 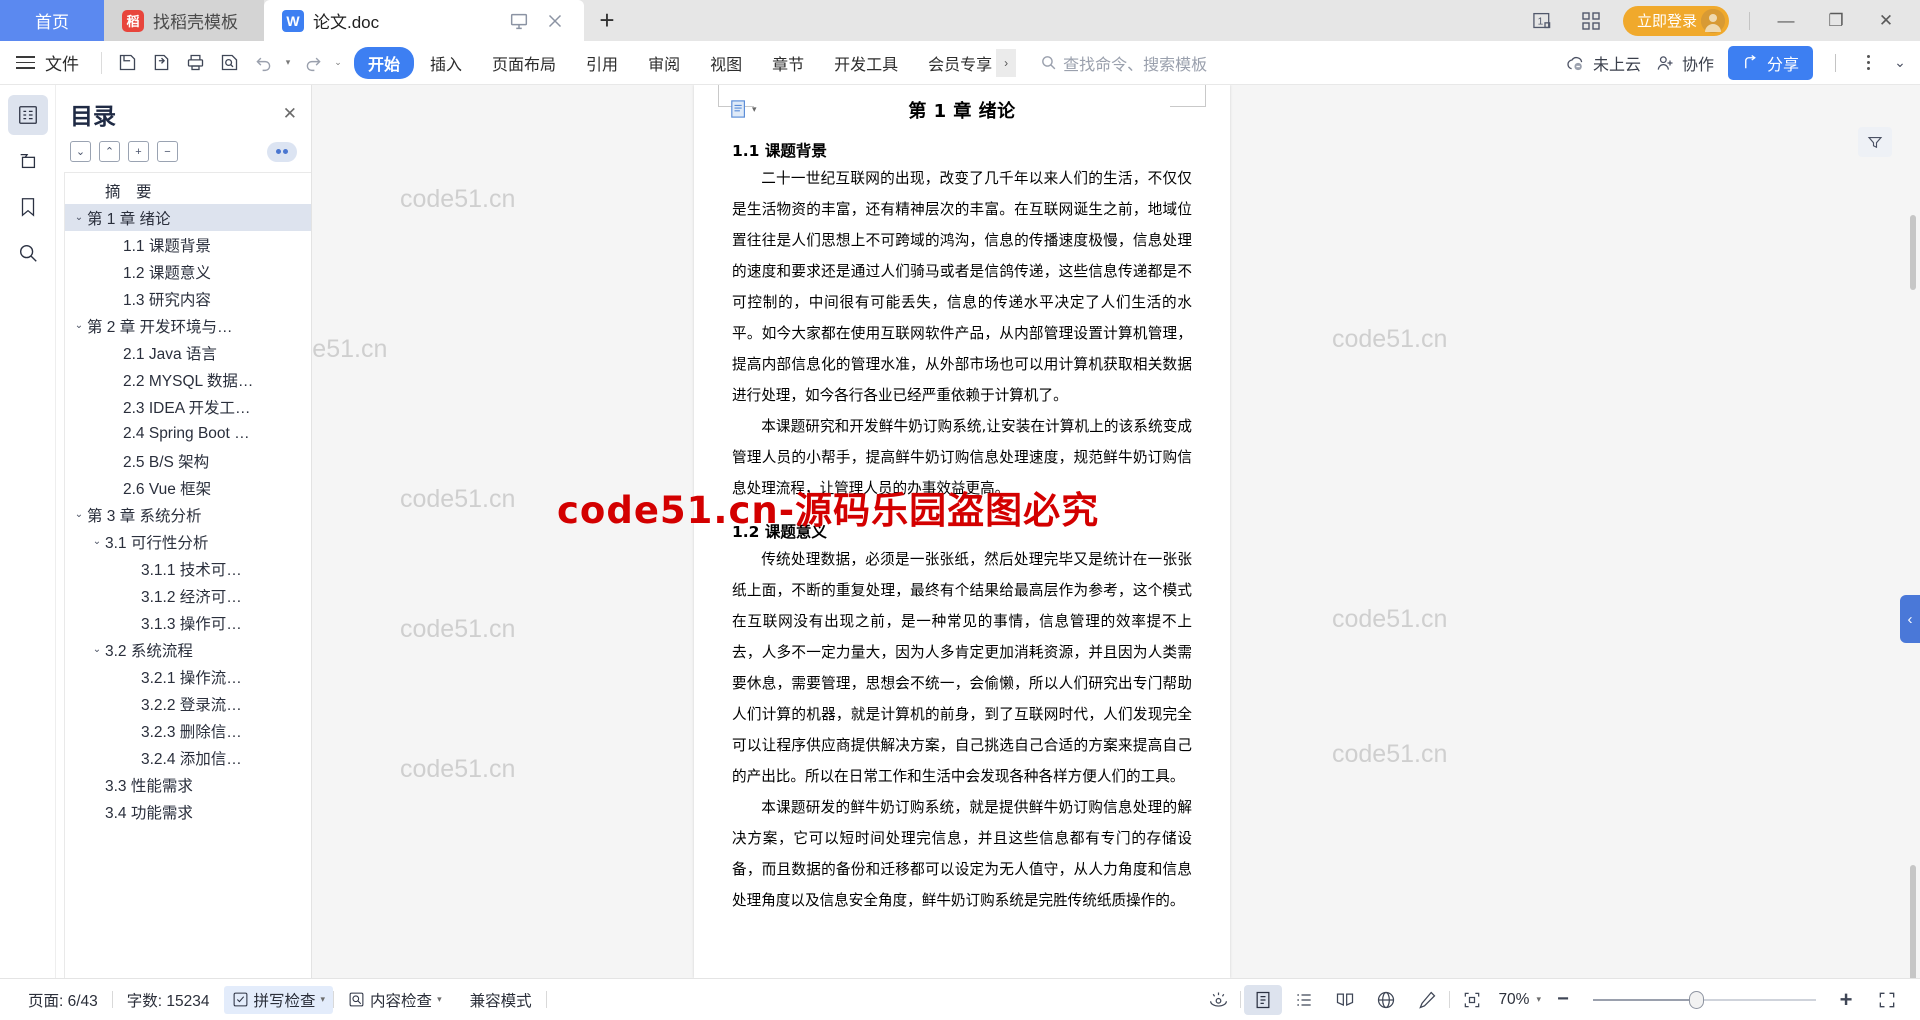 What do you see at coordinates (1836, 21) in the screenshot?
I see `restore-button: ❐` at bounding box center [1836, 21].